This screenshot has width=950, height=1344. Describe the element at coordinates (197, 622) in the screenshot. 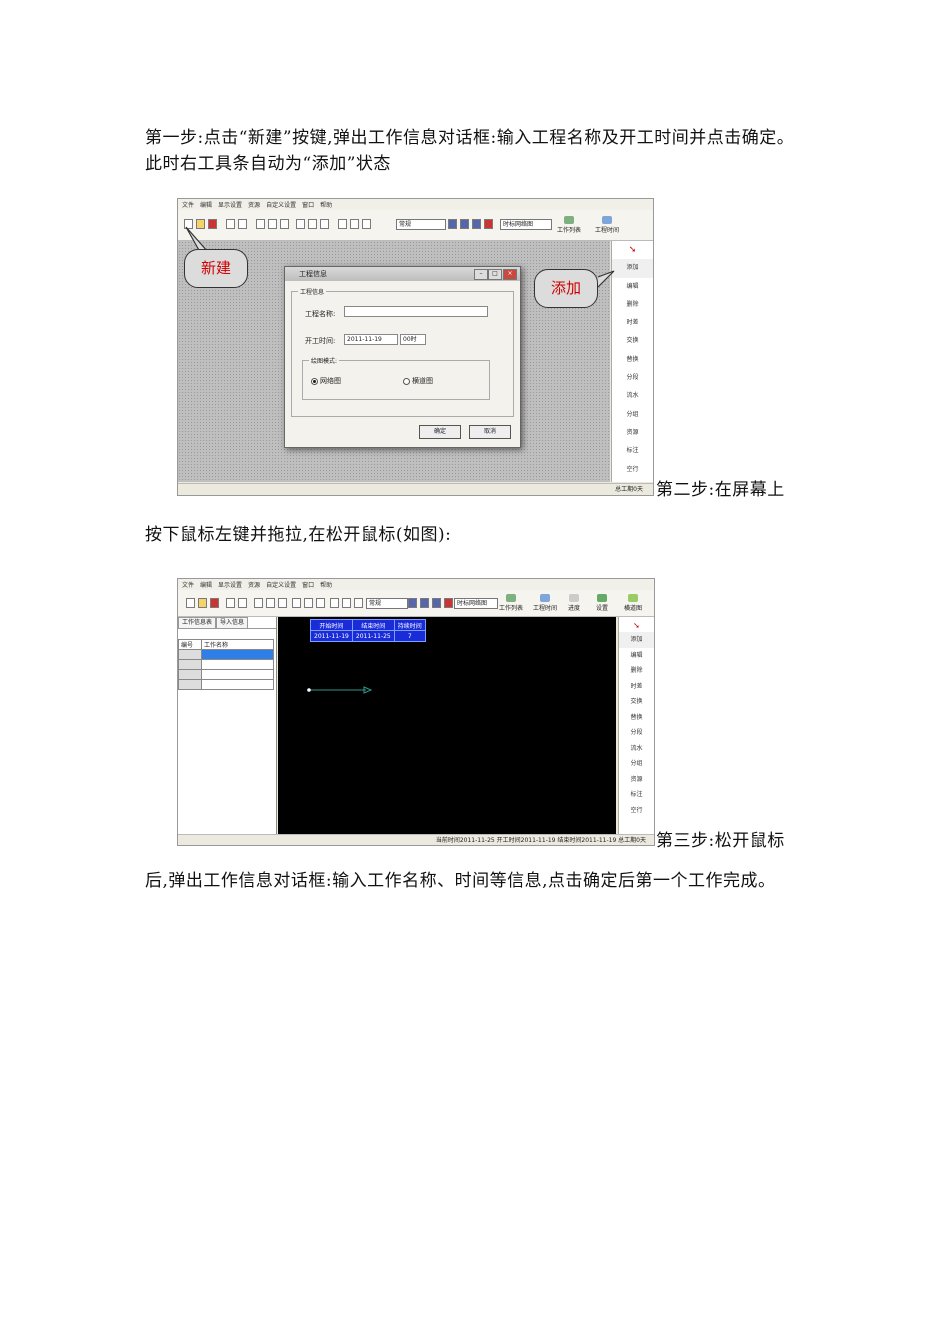

I see `tab-work-info: 工作信息表` at that location.